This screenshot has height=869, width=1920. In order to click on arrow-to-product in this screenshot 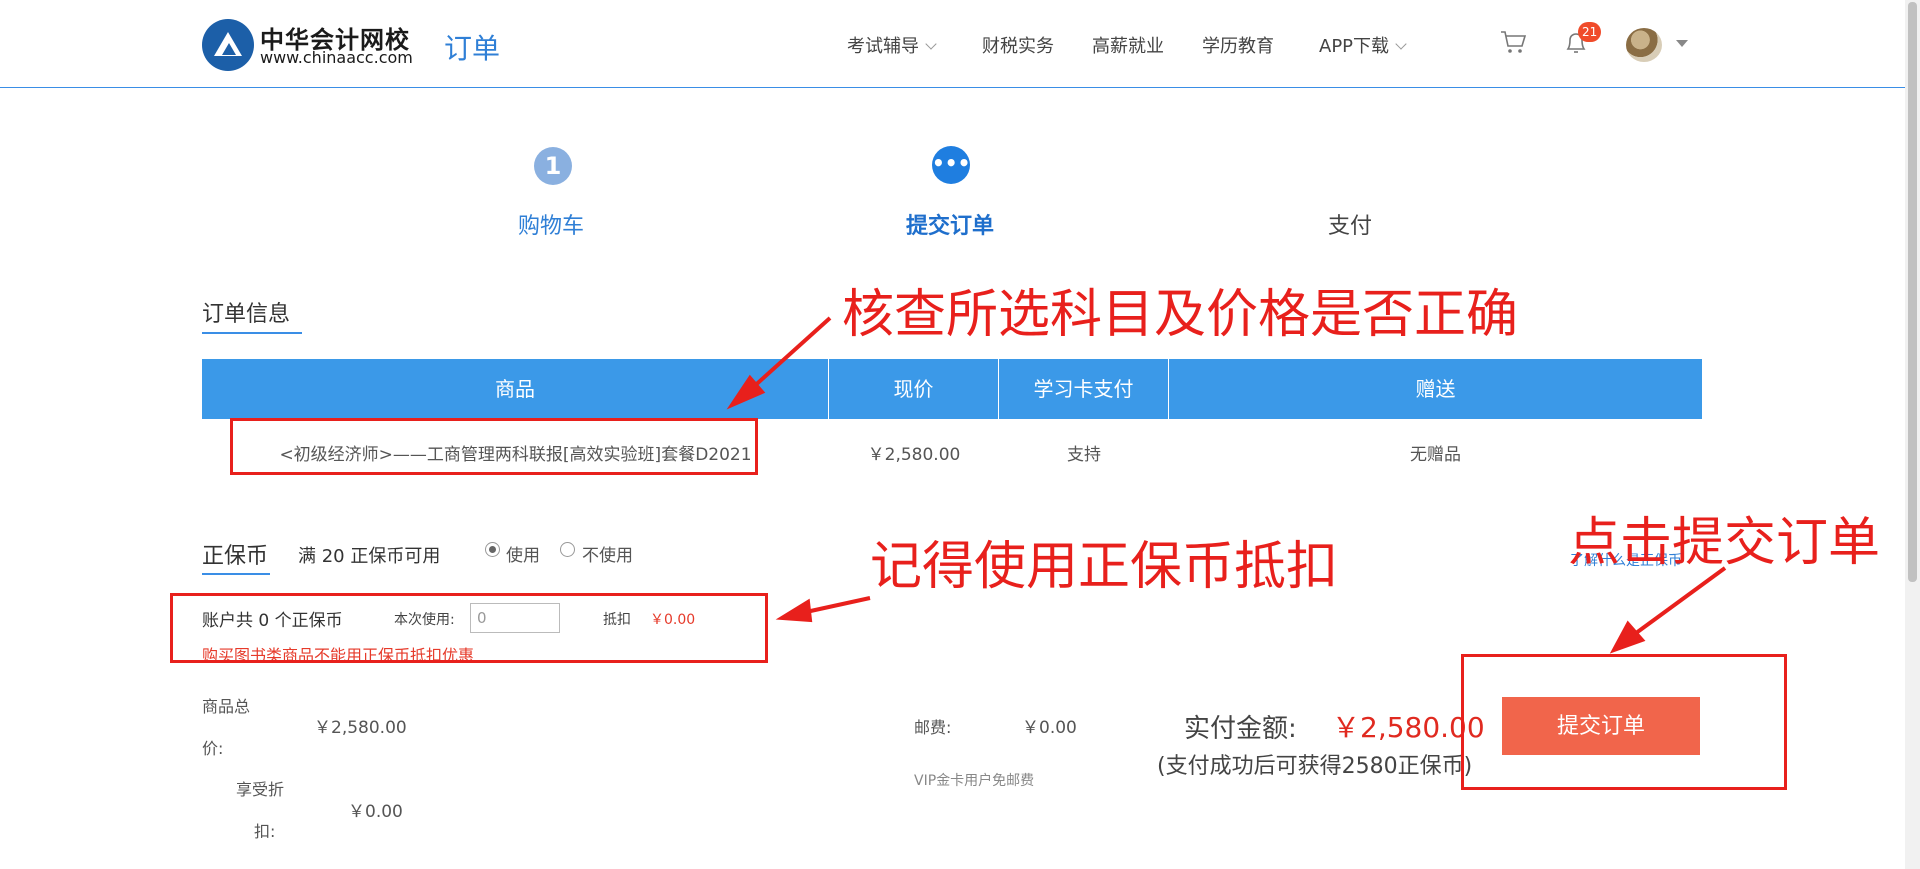, I will do `click(790, 354)`.